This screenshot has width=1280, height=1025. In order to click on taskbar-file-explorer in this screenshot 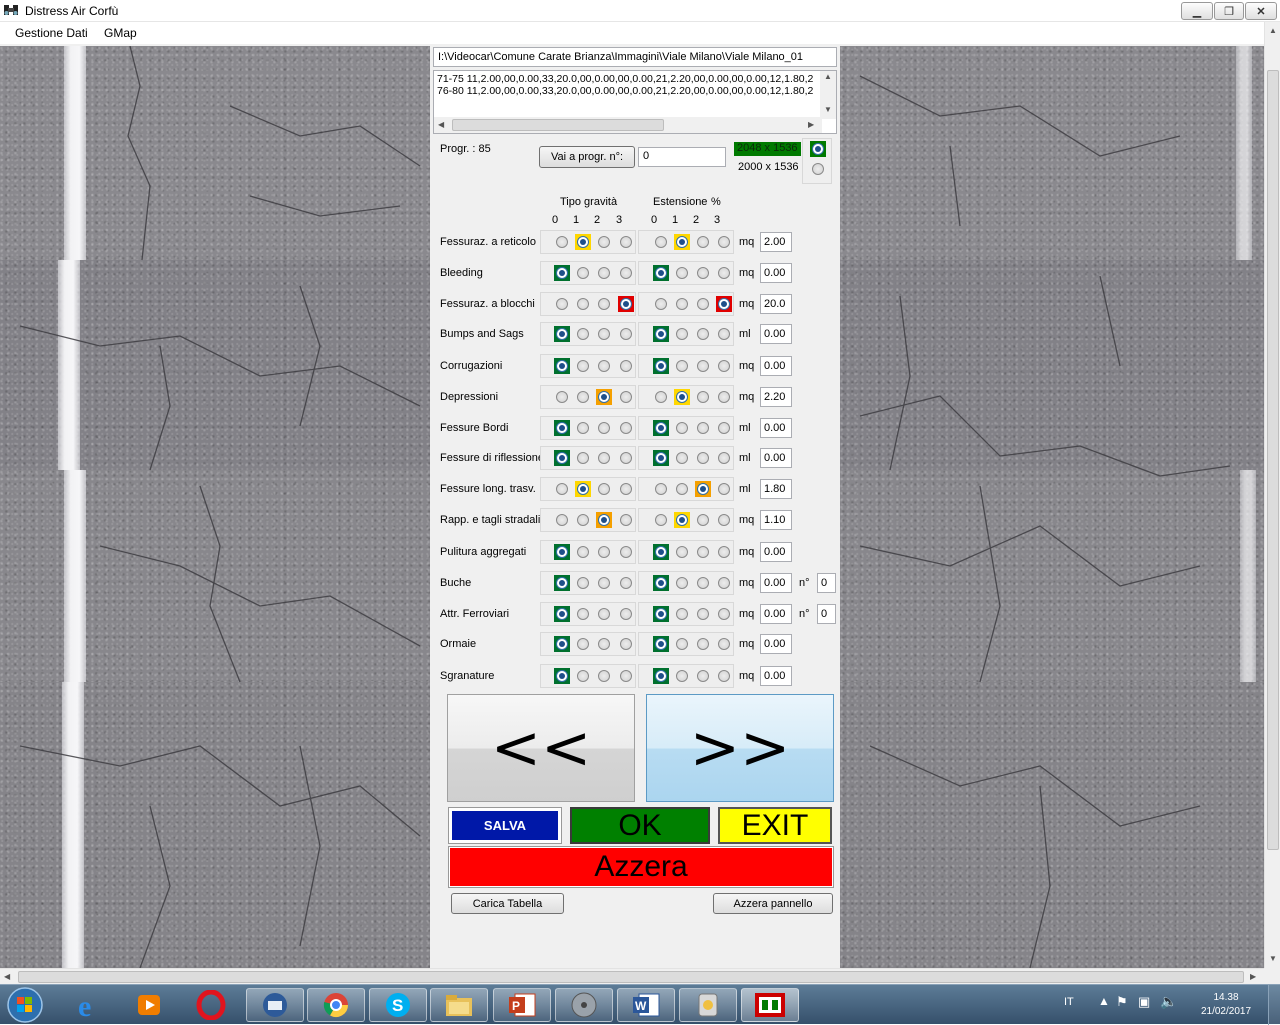, I will do `click(459, 1005)`.